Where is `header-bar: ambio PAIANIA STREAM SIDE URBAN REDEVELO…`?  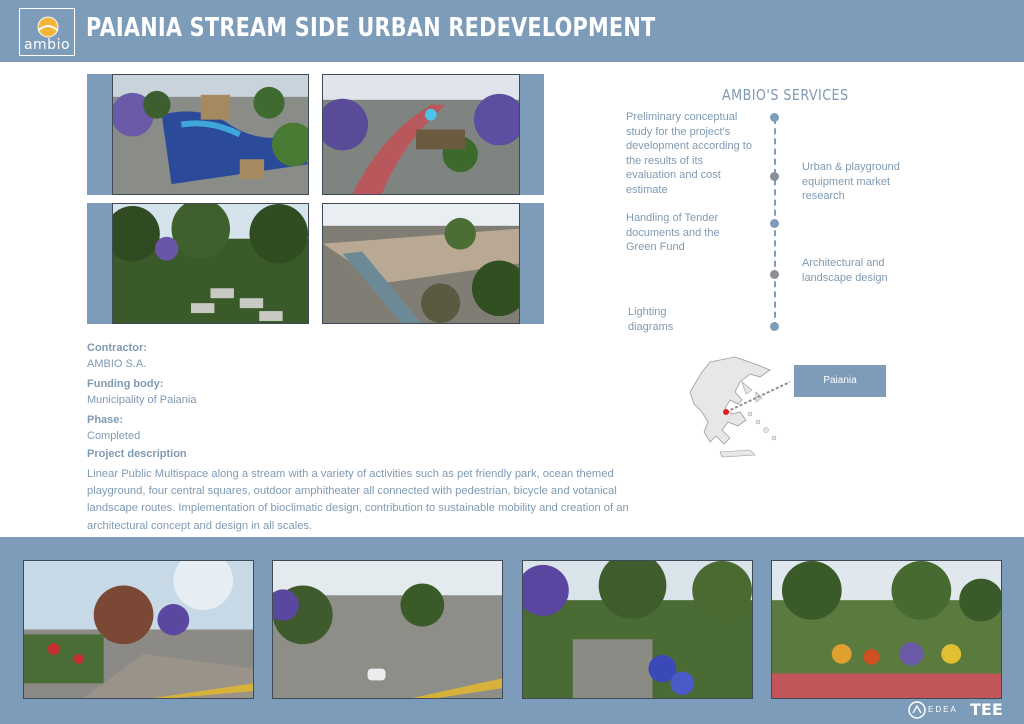 header-bar: ambio PAIANIA STREAM SIDE URBAN REDEVELO… is located at coordinates (512, 31).